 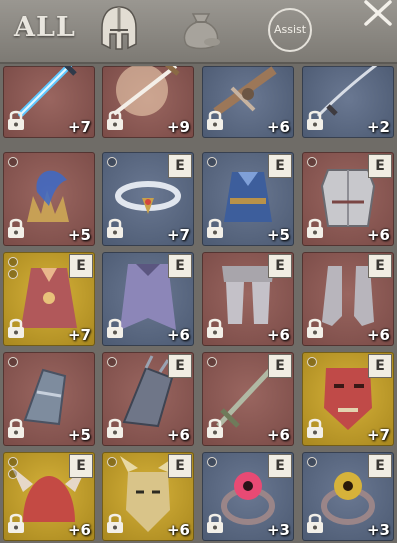 I want to click on item-slot-blue-robe: E +5, so click(x=248, y=199).